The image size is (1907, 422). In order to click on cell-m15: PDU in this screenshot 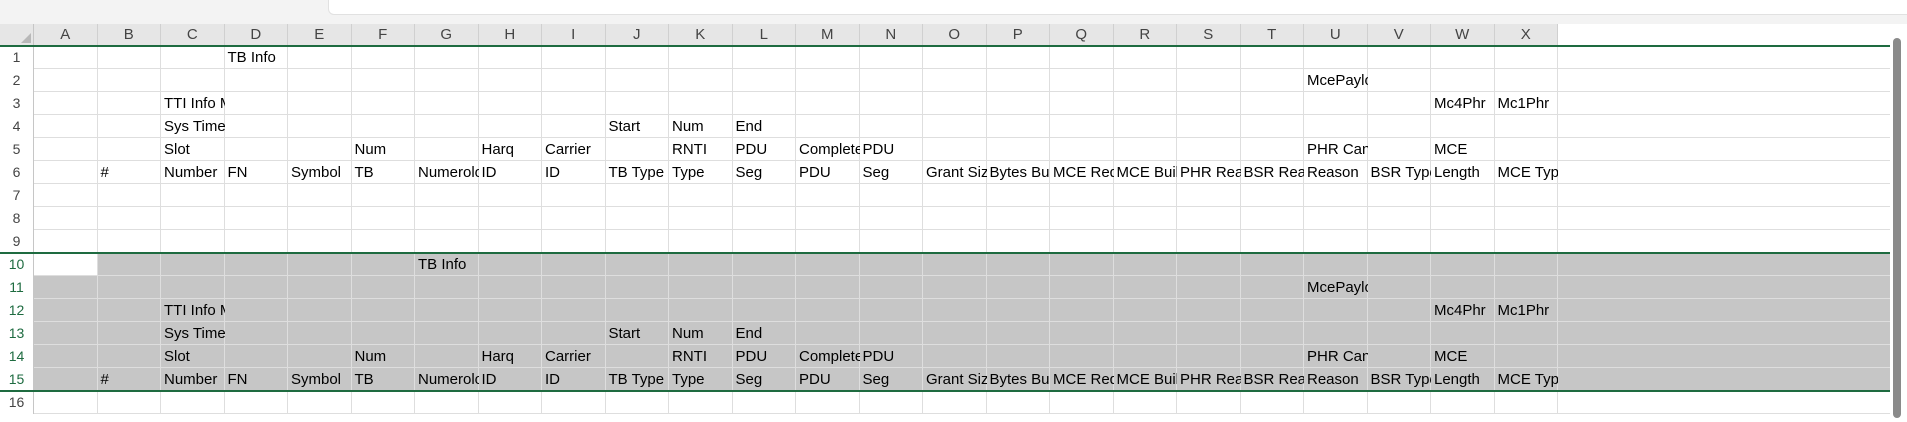, I will do `click(828, 379)`.